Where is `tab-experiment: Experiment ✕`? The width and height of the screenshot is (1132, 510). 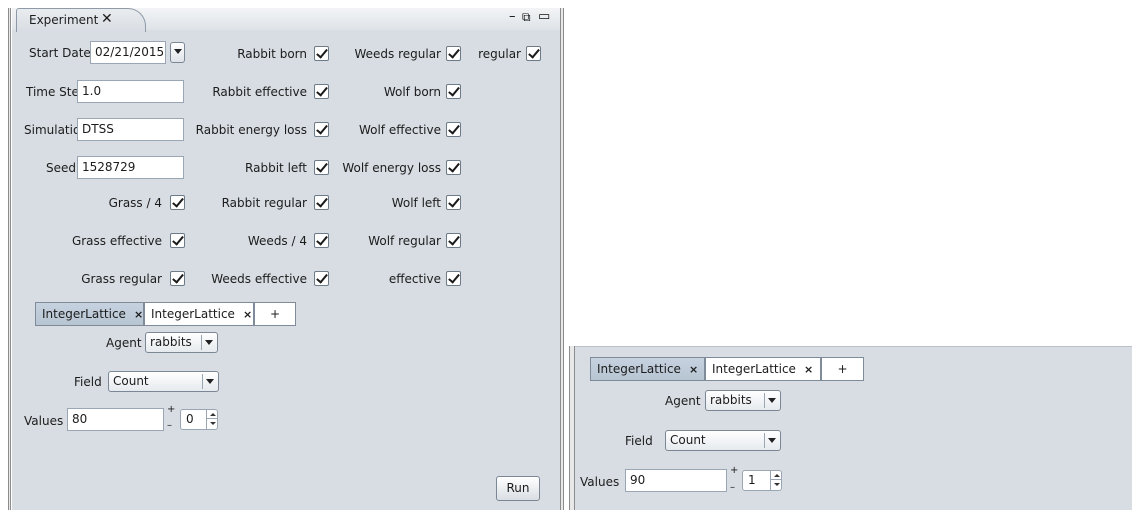 tab-experiment: Experiment ✕ is located at coordinates (81, 20).